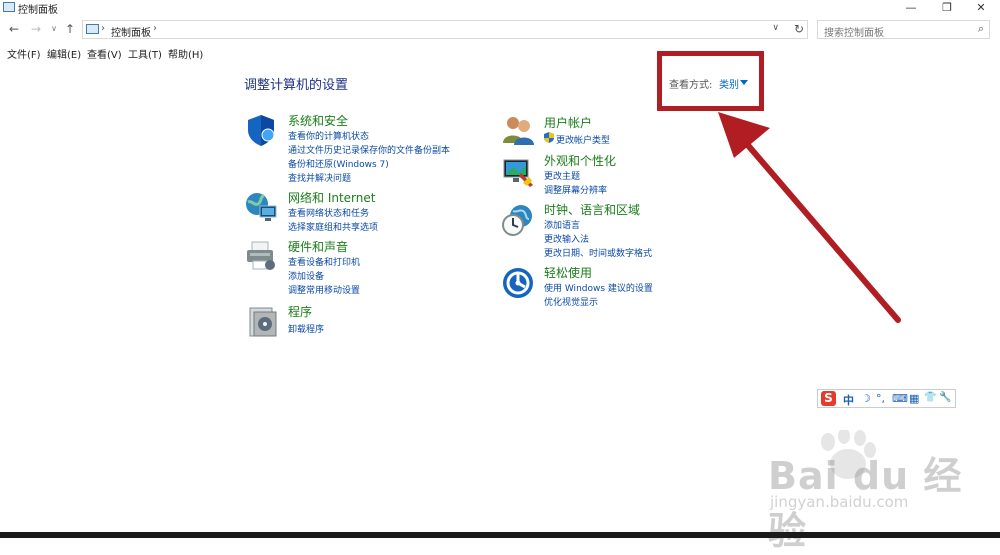 This screenshot has width=1000, height=555. I want to click on link-change-theme: 更改主题, so click(562, 175).